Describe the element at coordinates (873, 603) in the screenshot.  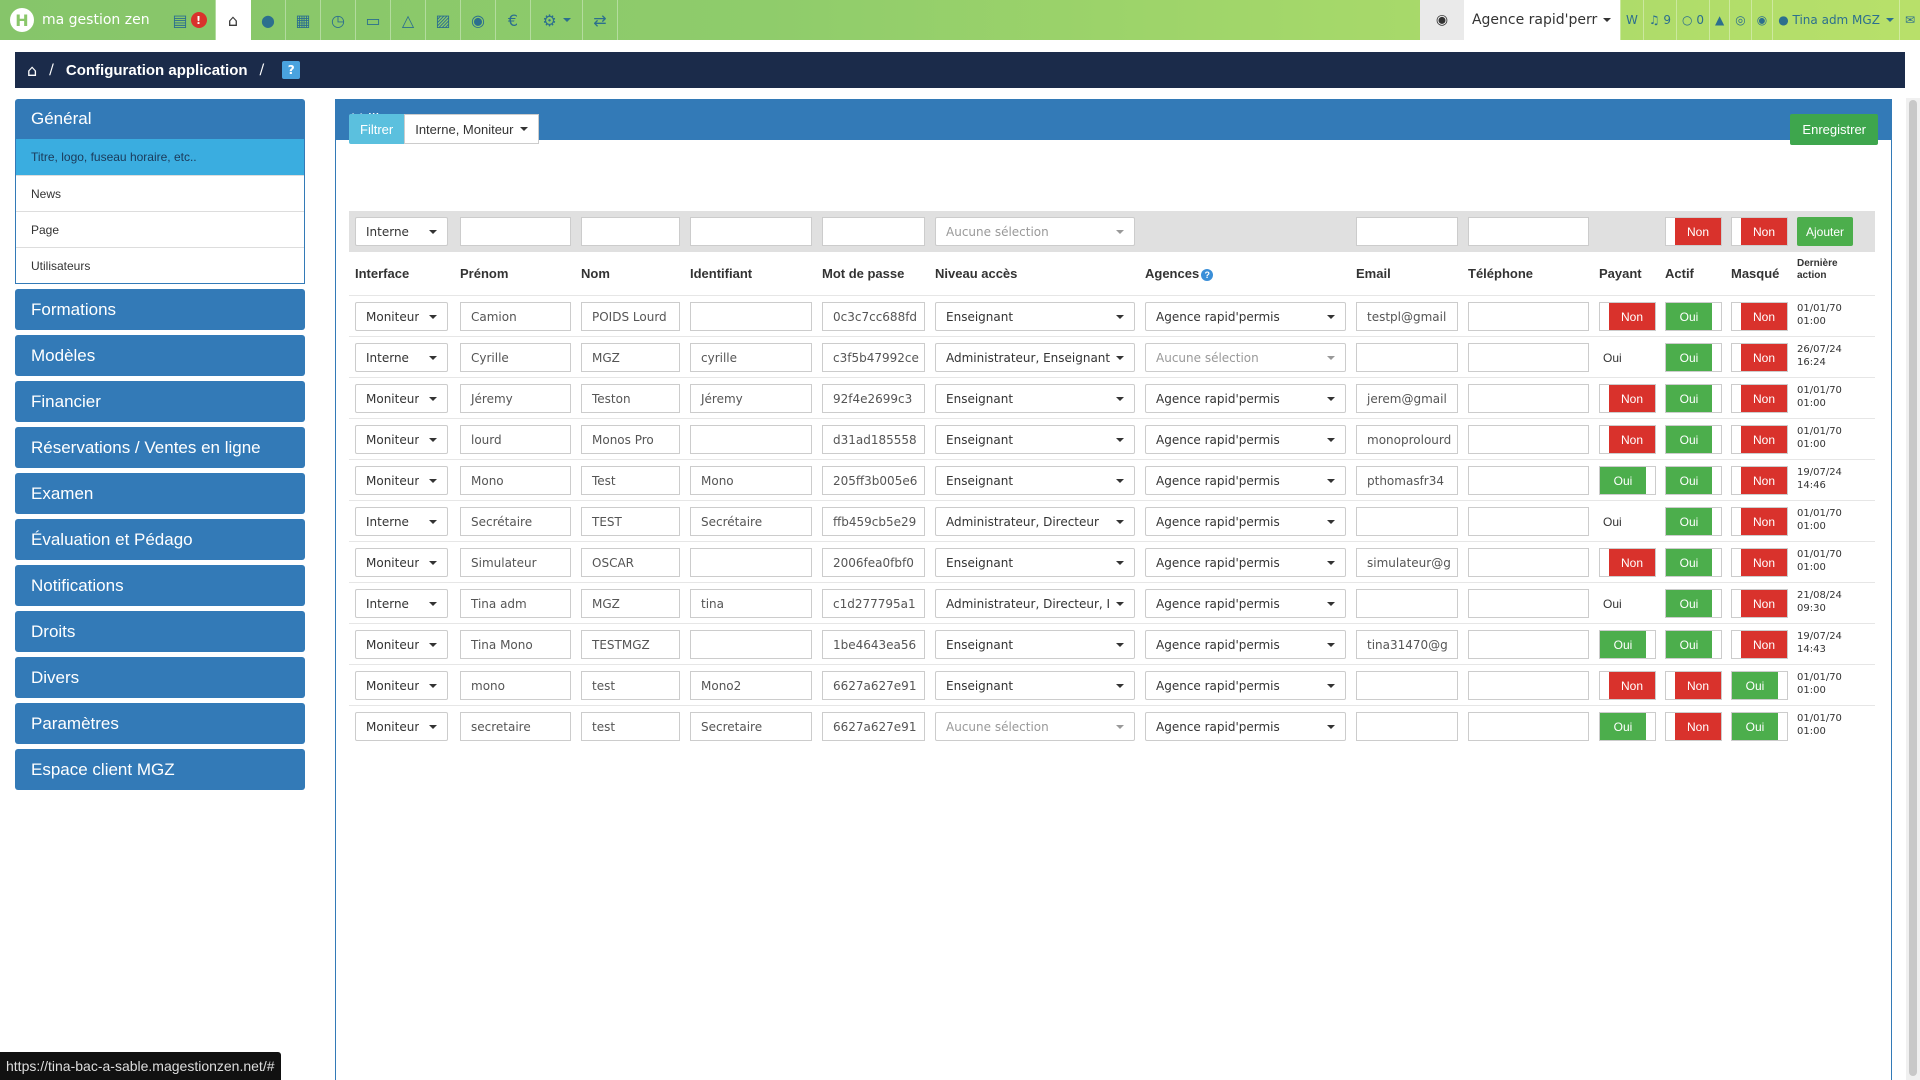
I see `mdp-input: c1d277795a1` at that location.